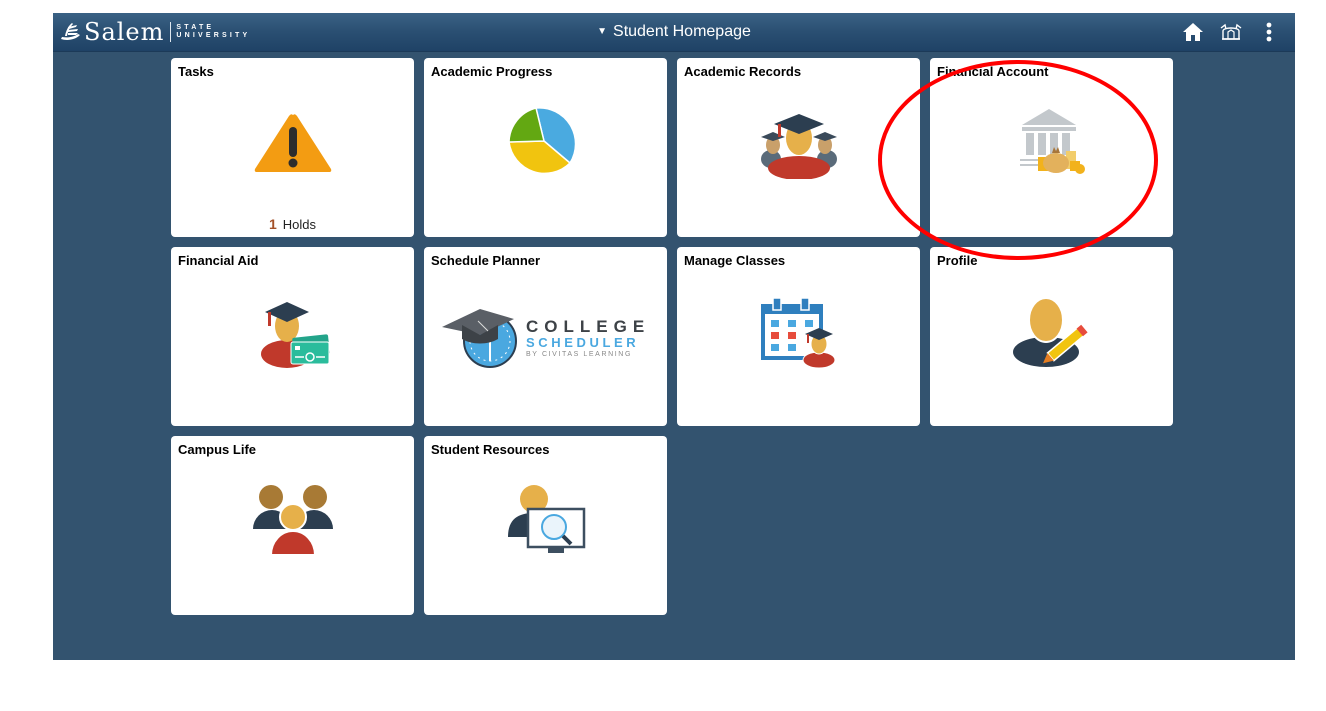  What do you see at coordinates (588, 326) in the screenshot?
I see `logo-line1: COLLEGE` at bounding box center [588, 326].